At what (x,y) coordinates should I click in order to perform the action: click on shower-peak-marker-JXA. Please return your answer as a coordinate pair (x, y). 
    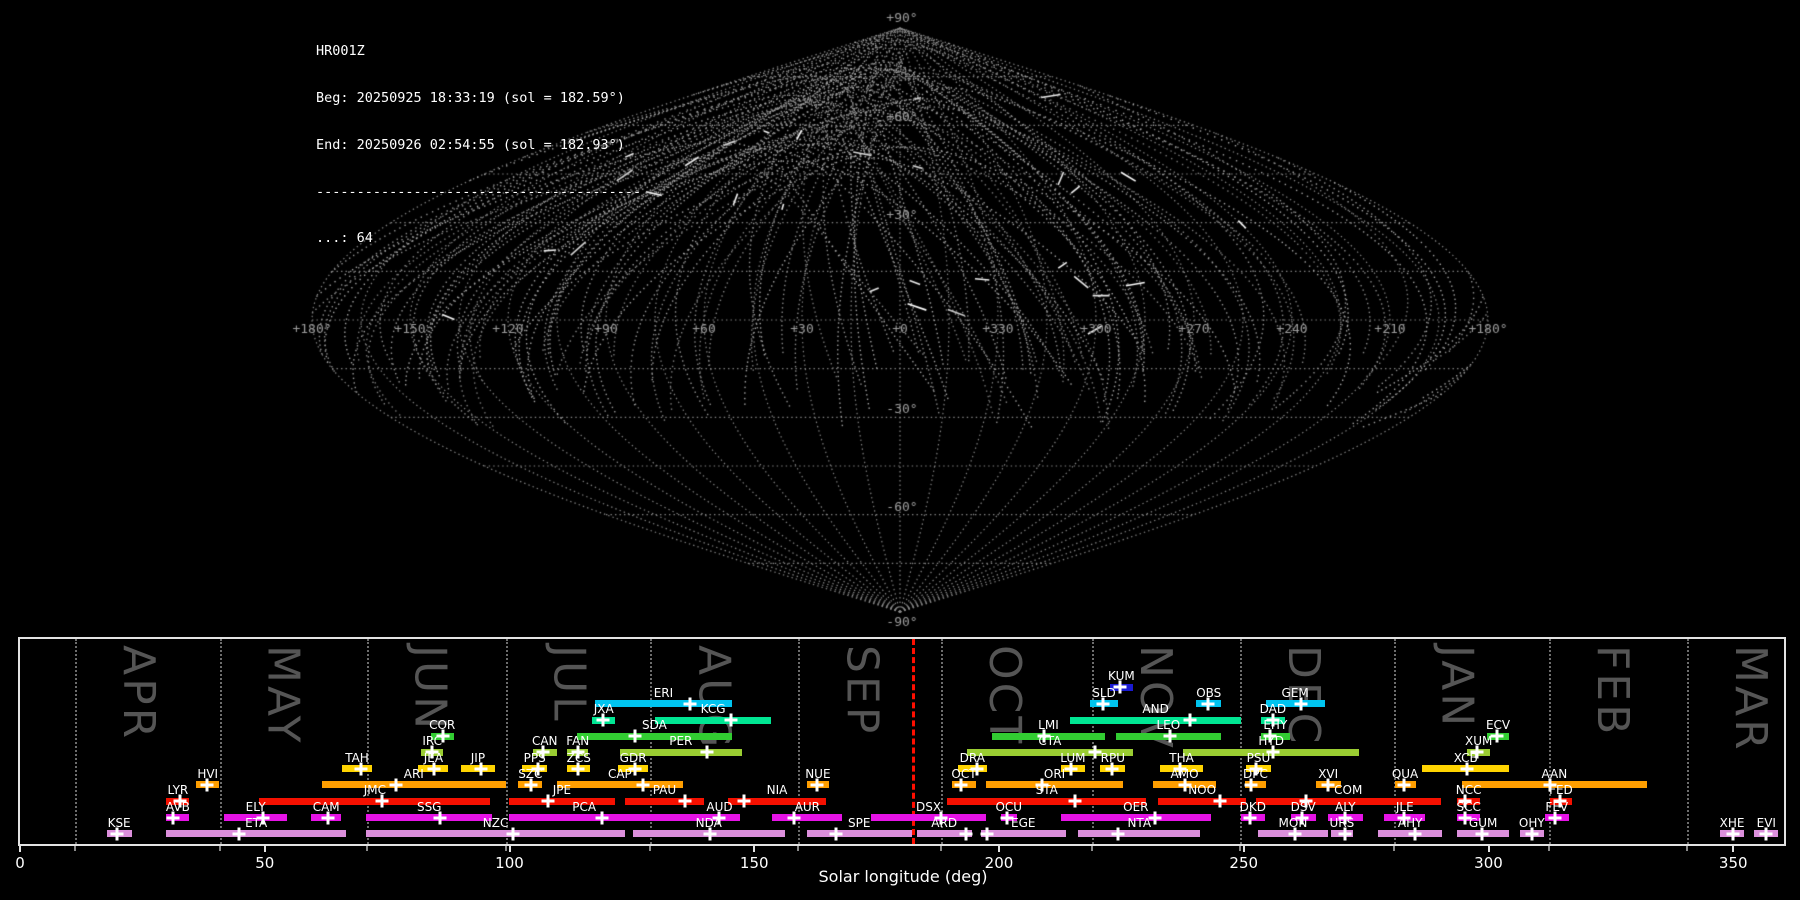
    Looking at the image, I should click on (603, 720).